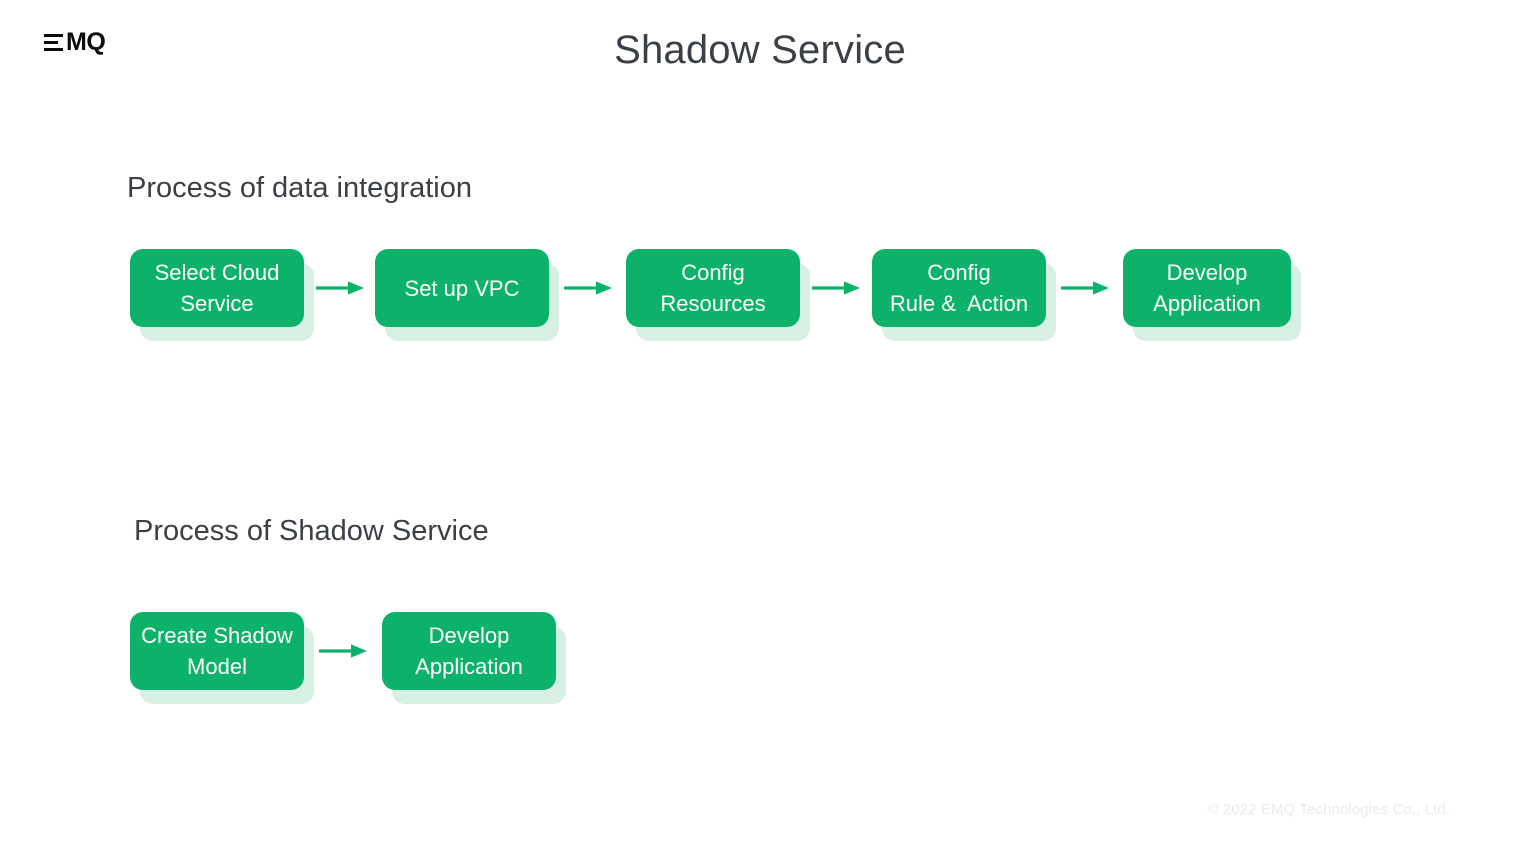 The image size is (1520, 851). I want to click on flow-node-label: Set up VPC, so click(462, 288).